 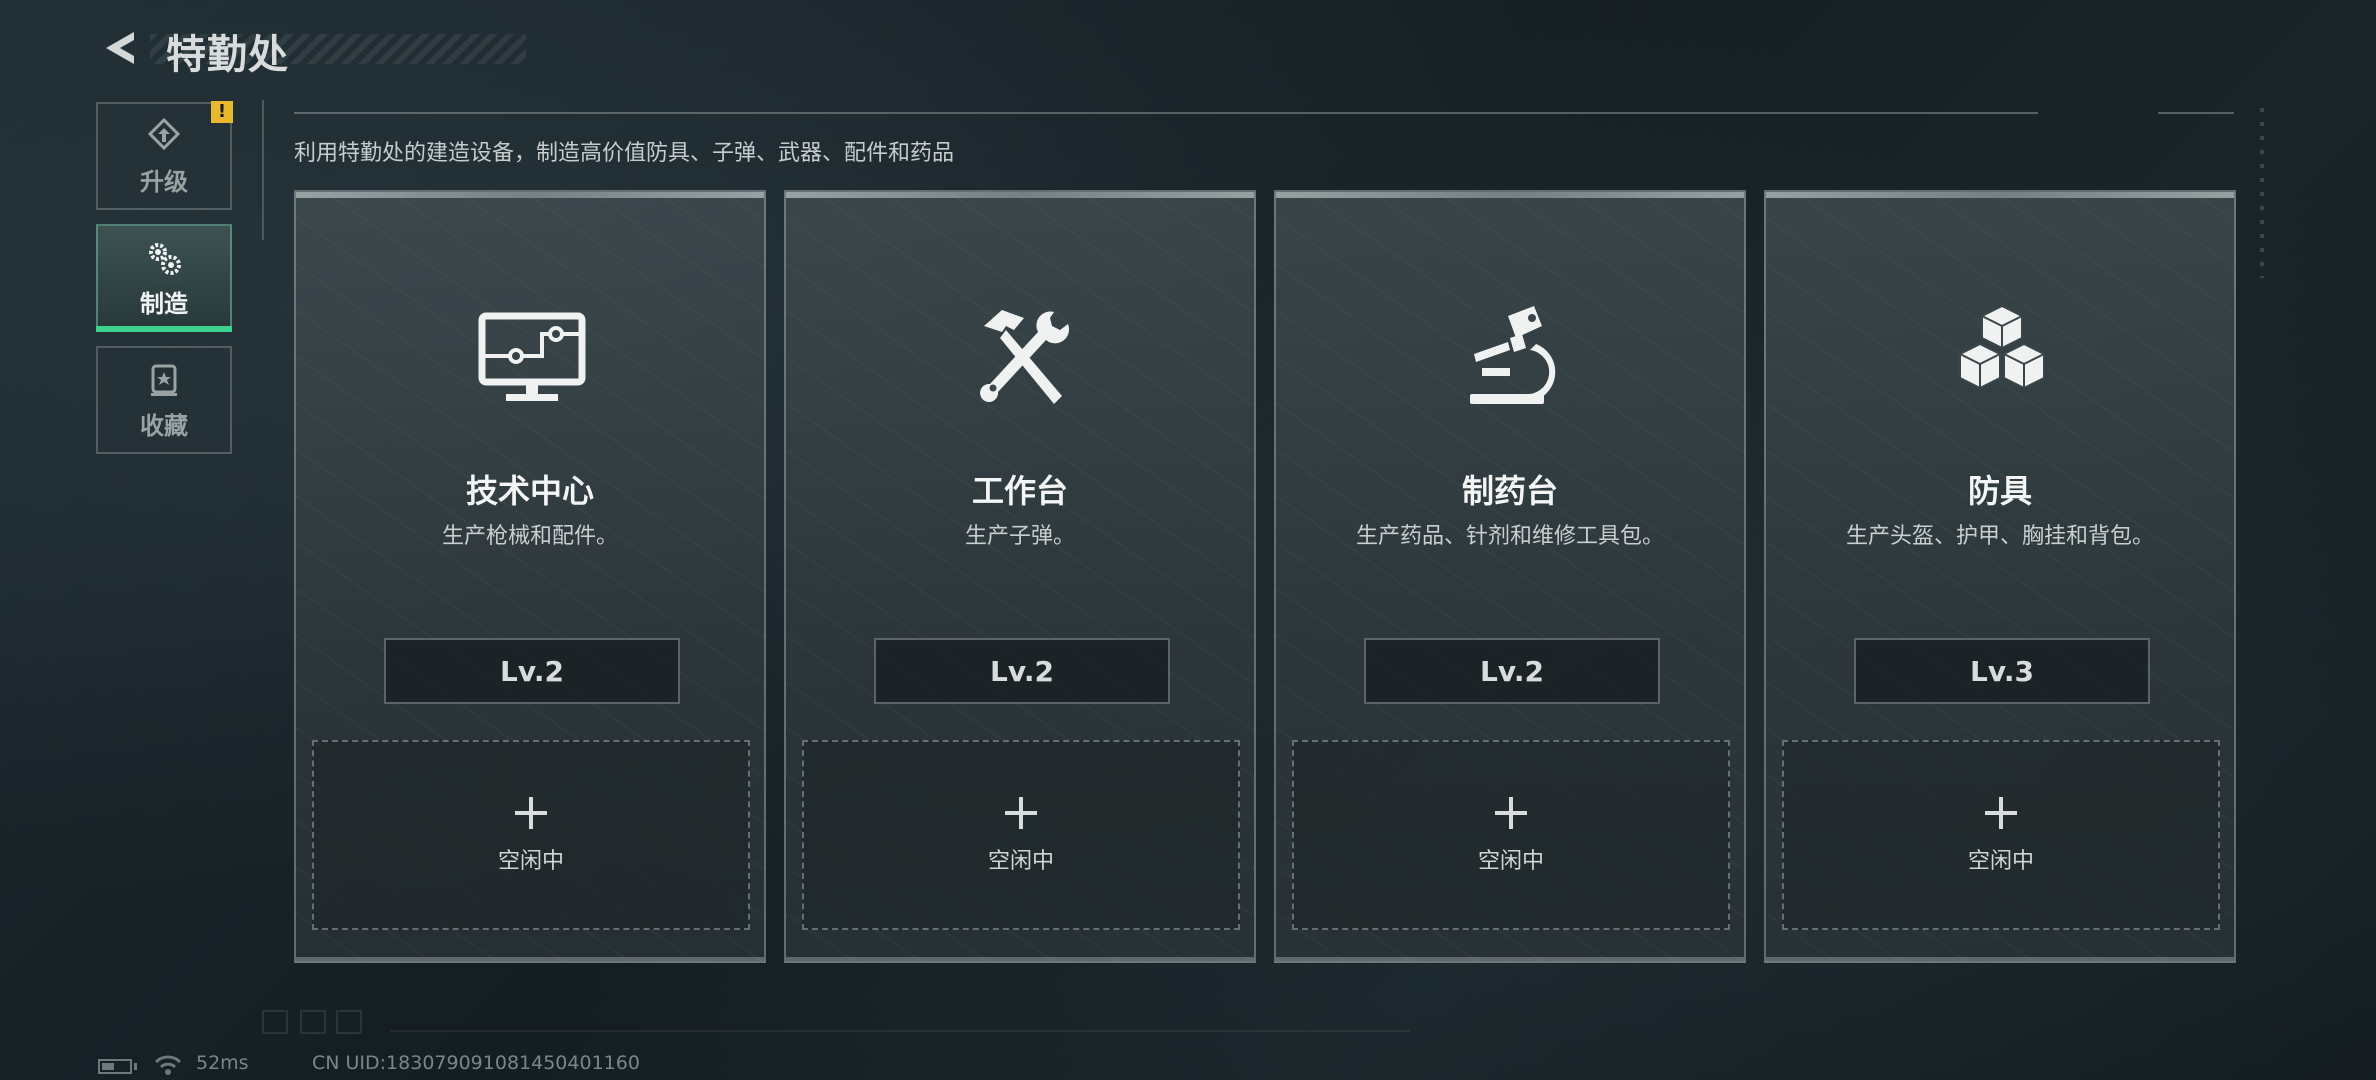 What do you see at coordinates (263, 170) in the screenshot?
I see `sidebar-divider` at bounding box center [263, 170].